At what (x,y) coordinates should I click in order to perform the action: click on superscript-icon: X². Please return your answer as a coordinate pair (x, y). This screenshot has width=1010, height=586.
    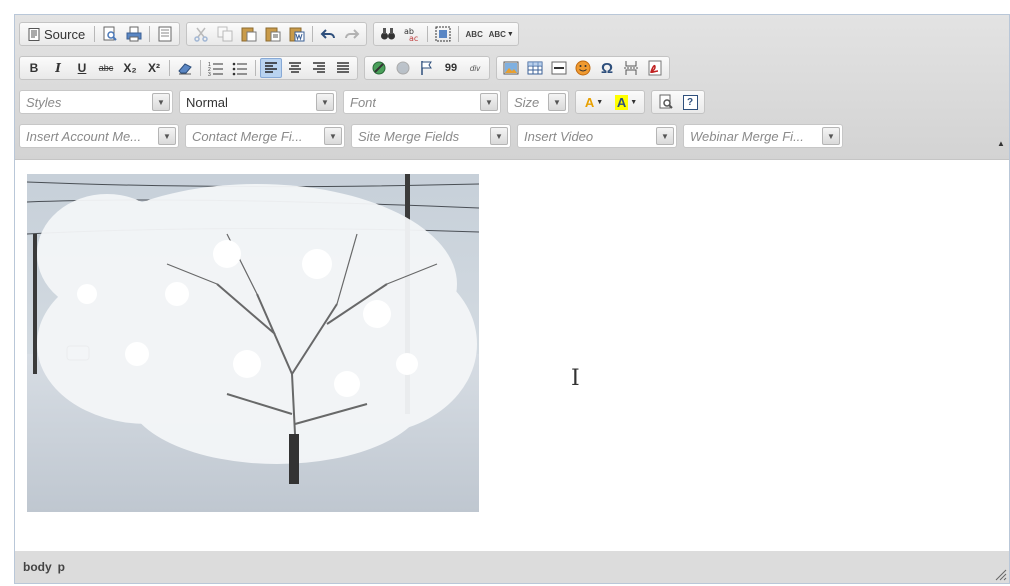
    Looking at the image, I should click on (154, 68).